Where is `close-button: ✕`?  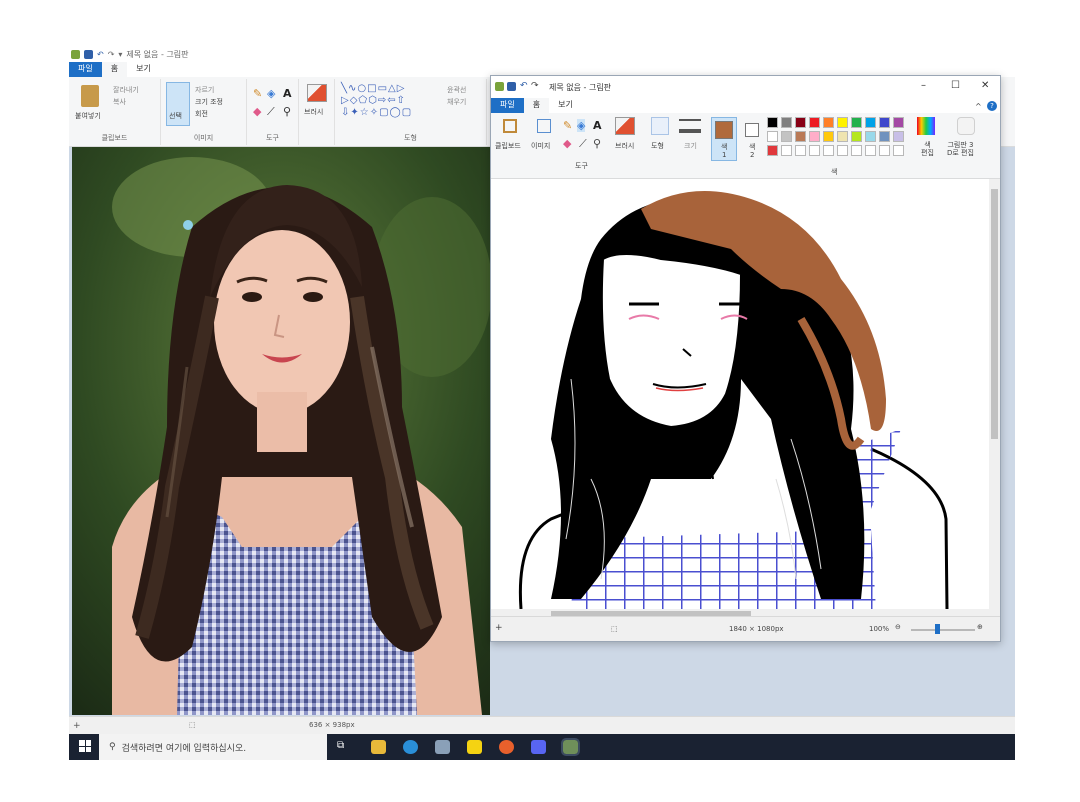 close-button: ✕ is located at coordinates (985, 85).